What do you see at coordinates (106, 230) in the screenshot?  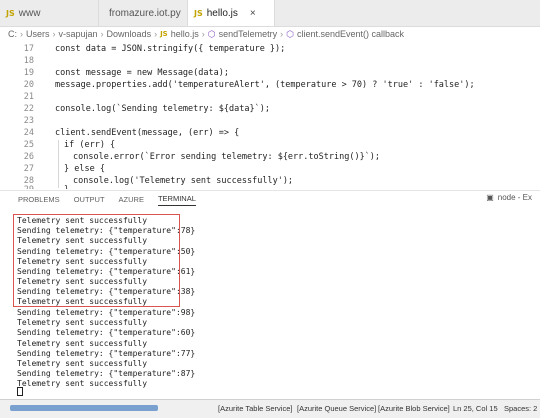 I see `terminal-line: Sending telemetry: {"temperature":78}` at bounding box center [106, 230].